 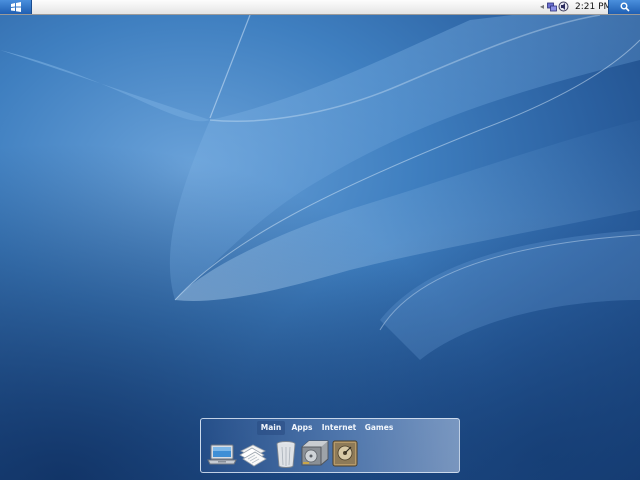 I want to click on search-icon, so click(x=625, y=7).